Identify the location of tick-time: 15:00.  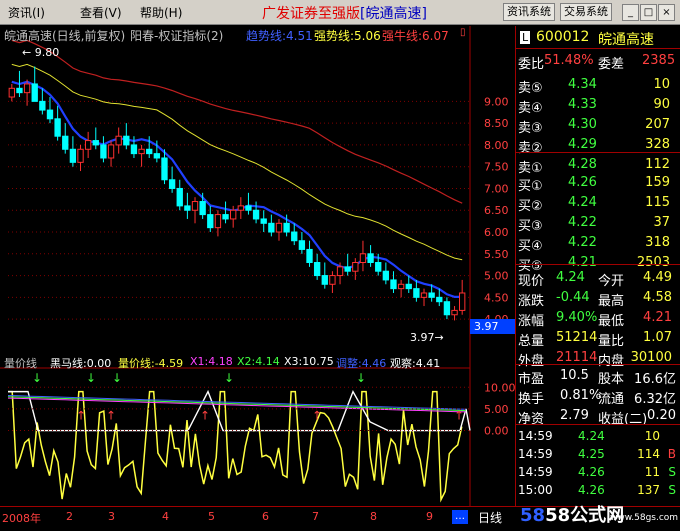
(535, 490).